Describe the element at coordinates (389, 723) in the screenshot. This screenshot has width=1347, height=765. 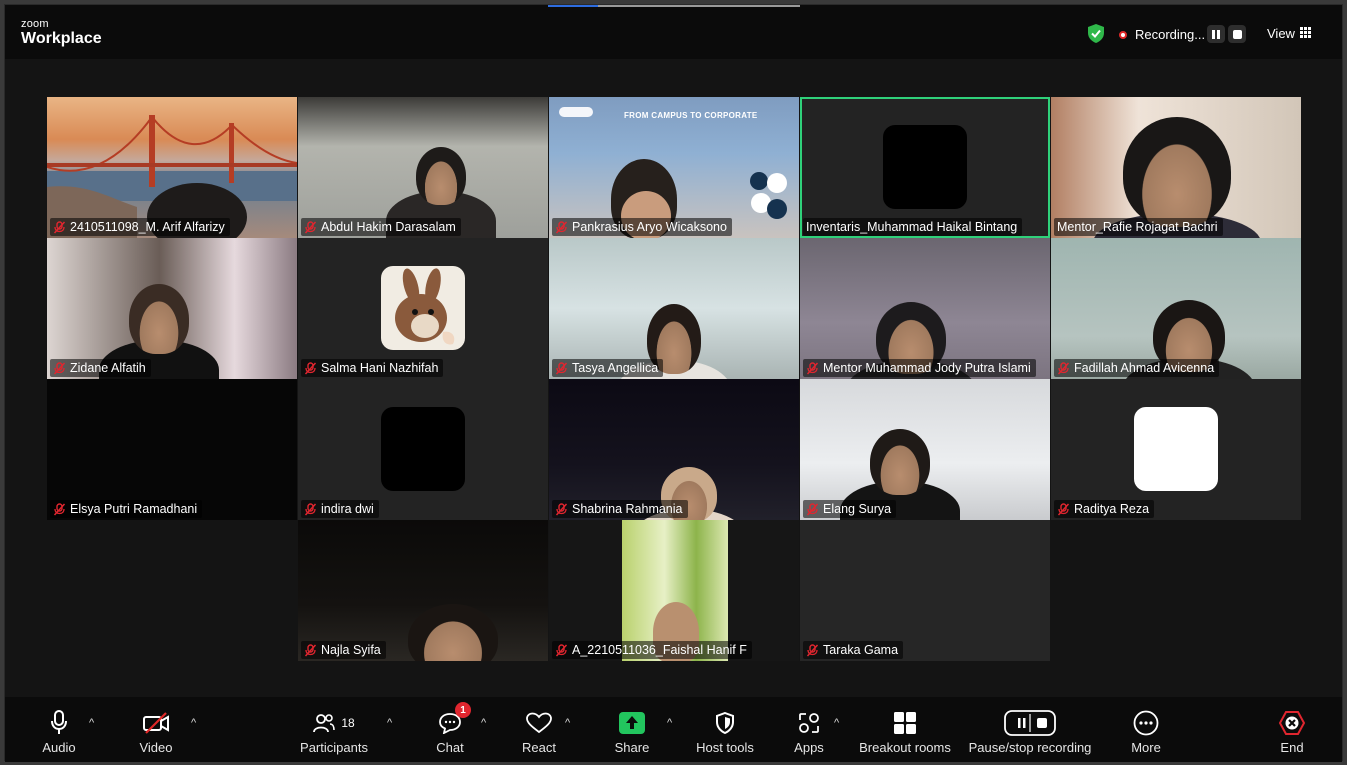
I see `participants-options-caret-icon: ^` at that location.